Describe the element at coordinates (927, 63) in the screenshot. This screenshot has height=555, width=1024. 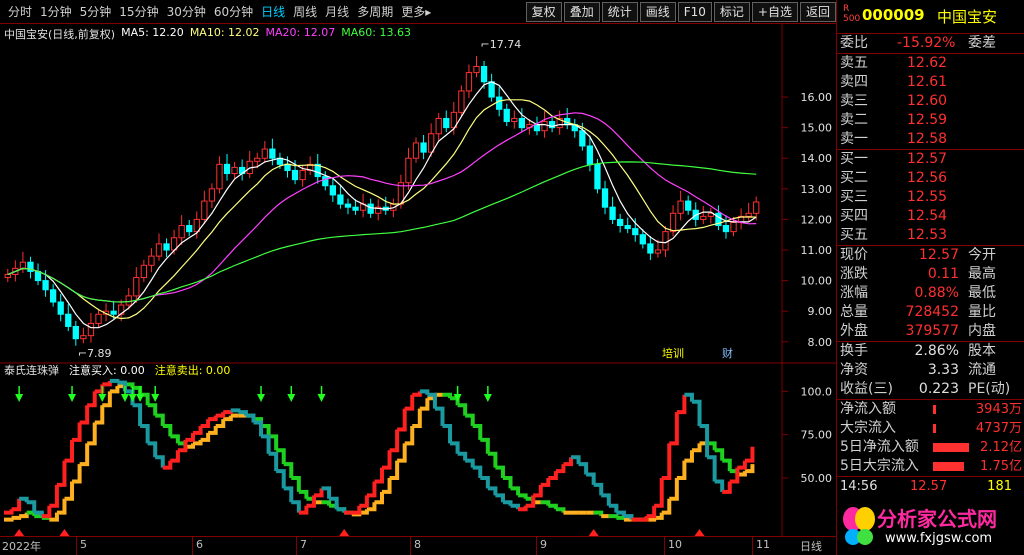
I see `order-price: 12.62` at that location.